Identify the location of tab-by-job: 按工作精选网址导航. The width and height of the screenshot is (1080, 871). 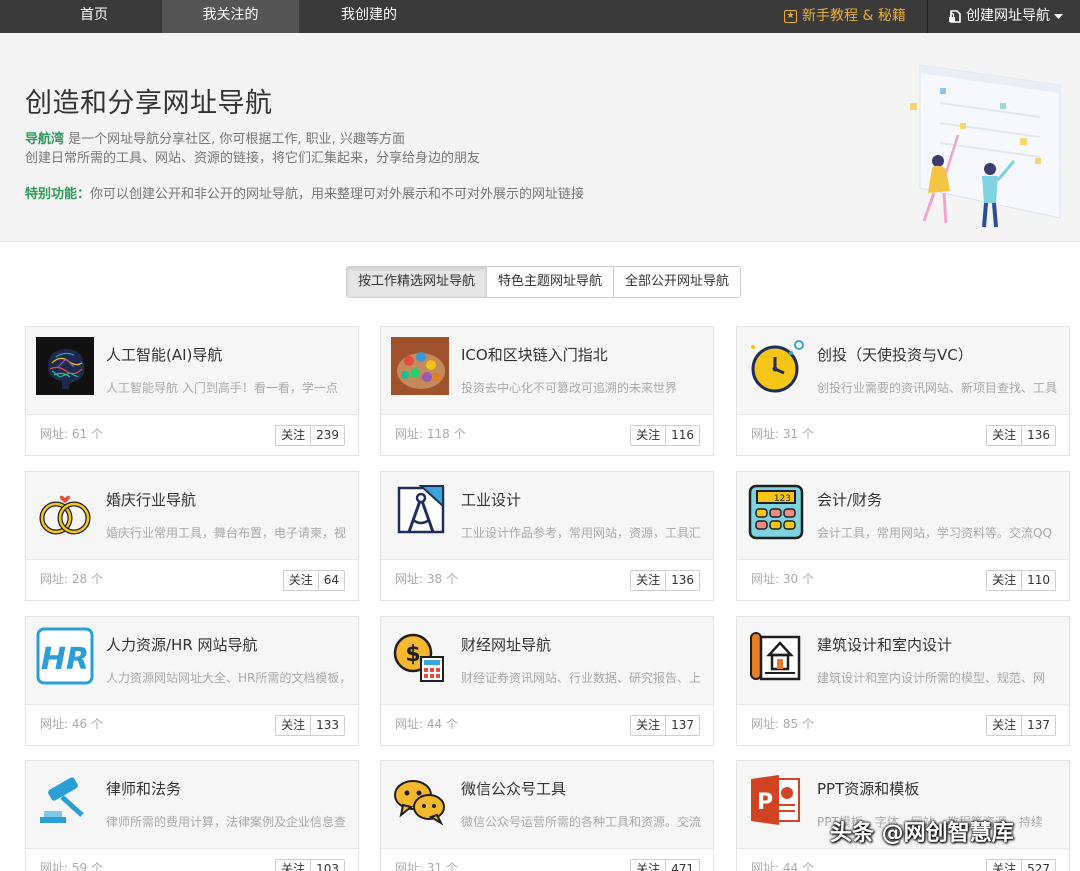
(417, 282).